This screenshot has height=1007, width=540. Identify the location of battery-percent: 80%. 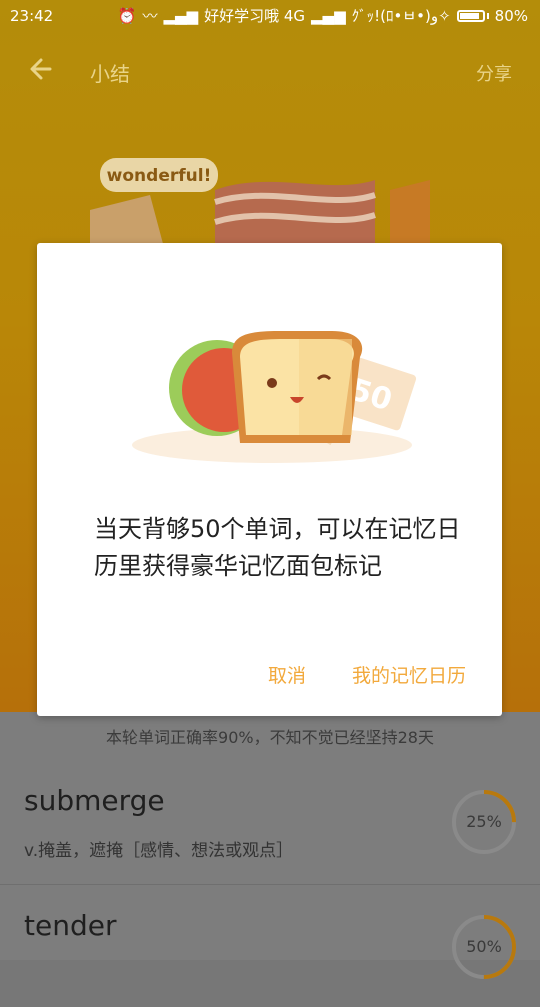
(511, 16).